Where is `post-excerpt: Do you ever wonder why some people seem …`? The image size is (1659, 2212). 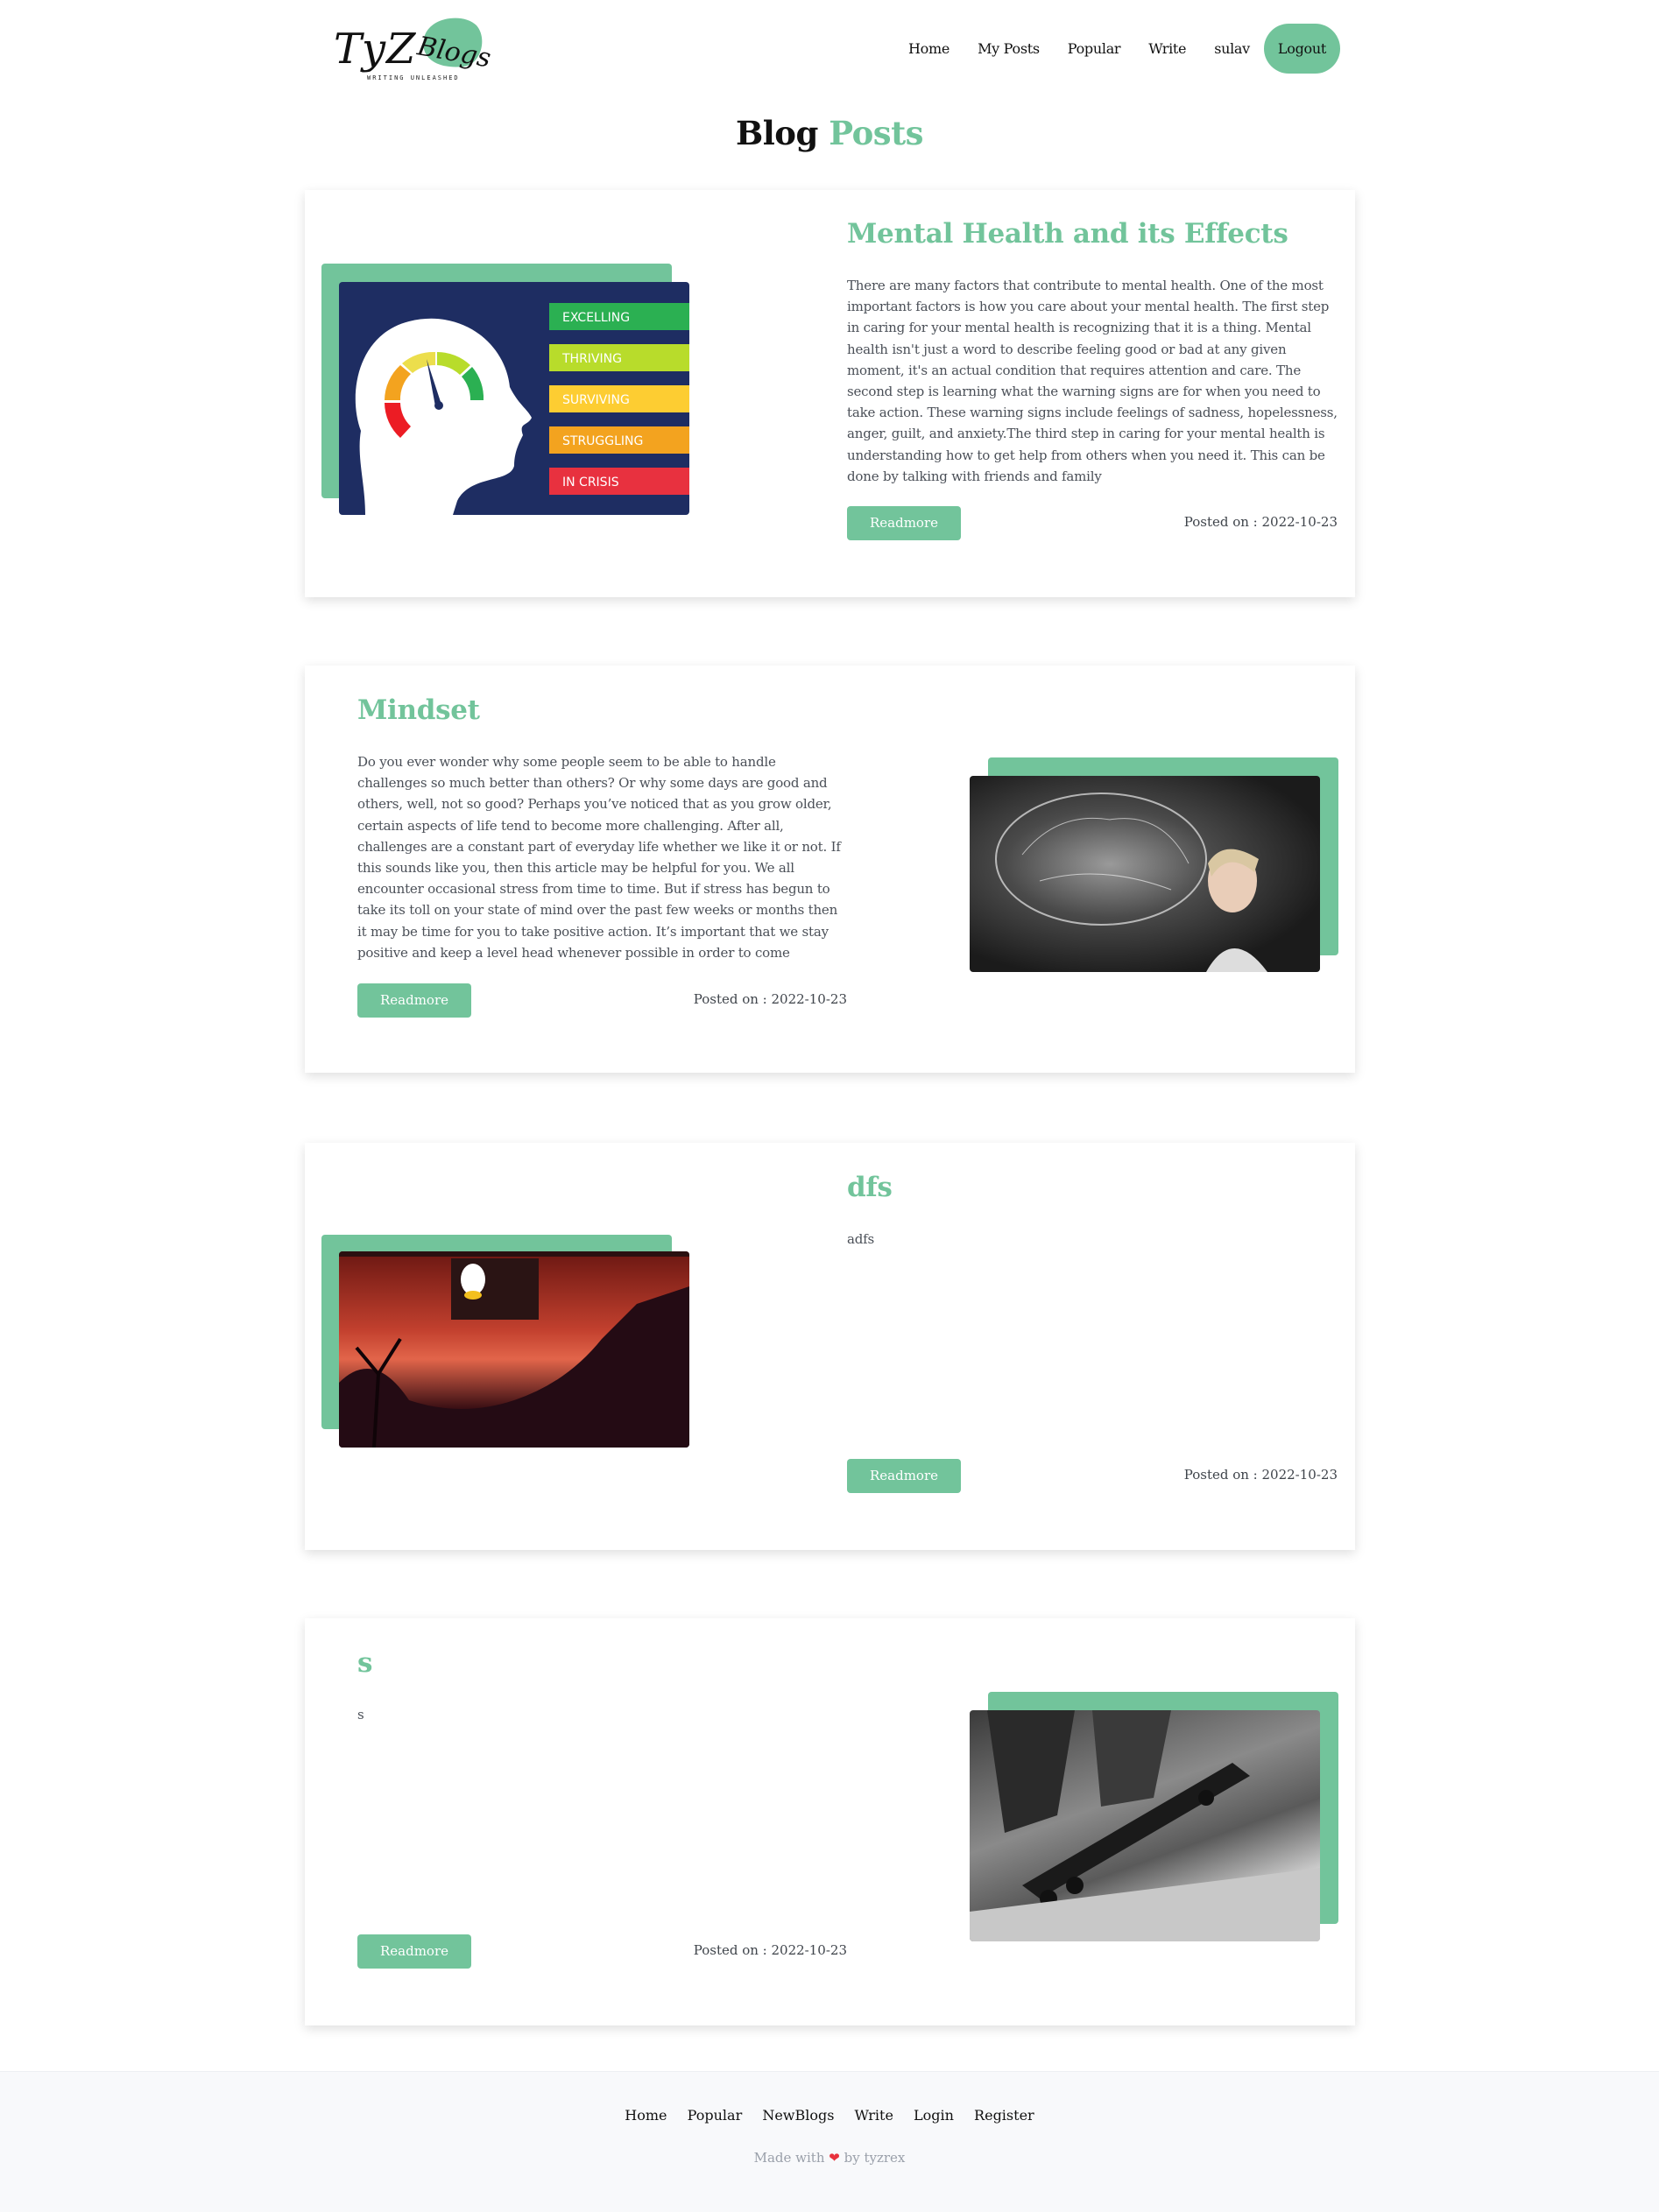
post-excerpt: Do you ever wonder why some people seem … is located at coordinates (599, 857).